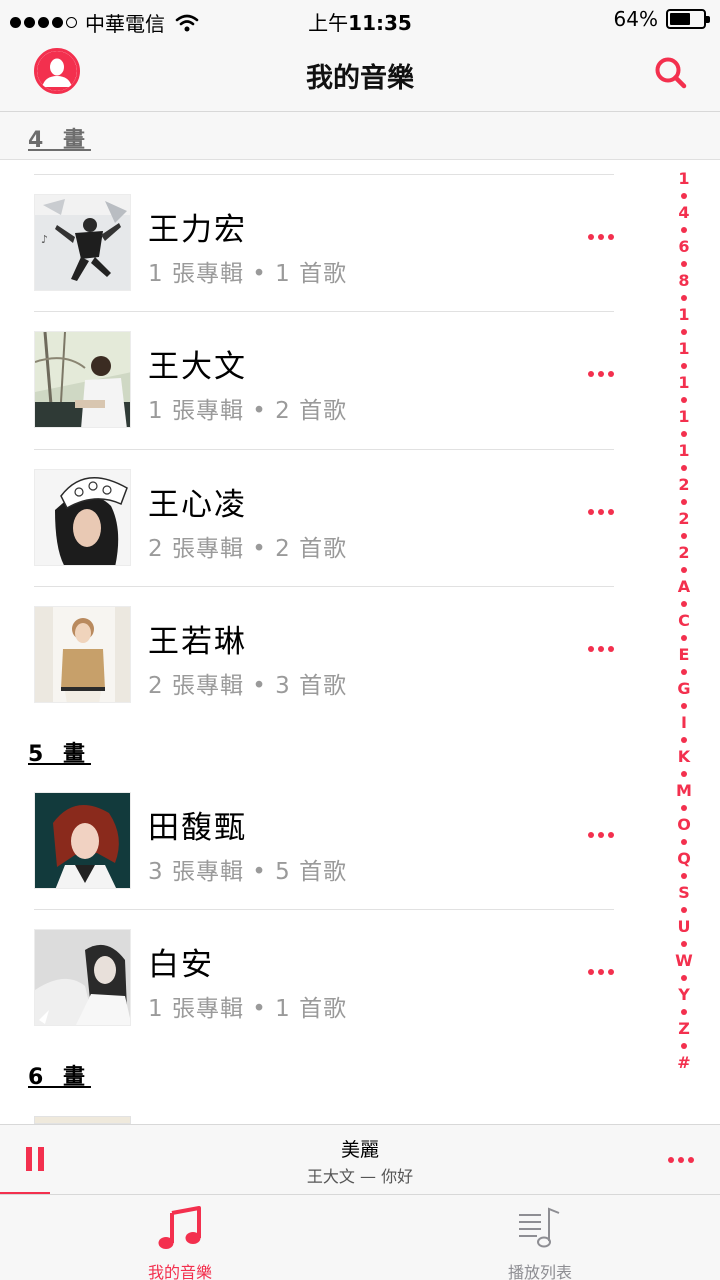  I want to click on index-letter: 8, so click(683, 280).